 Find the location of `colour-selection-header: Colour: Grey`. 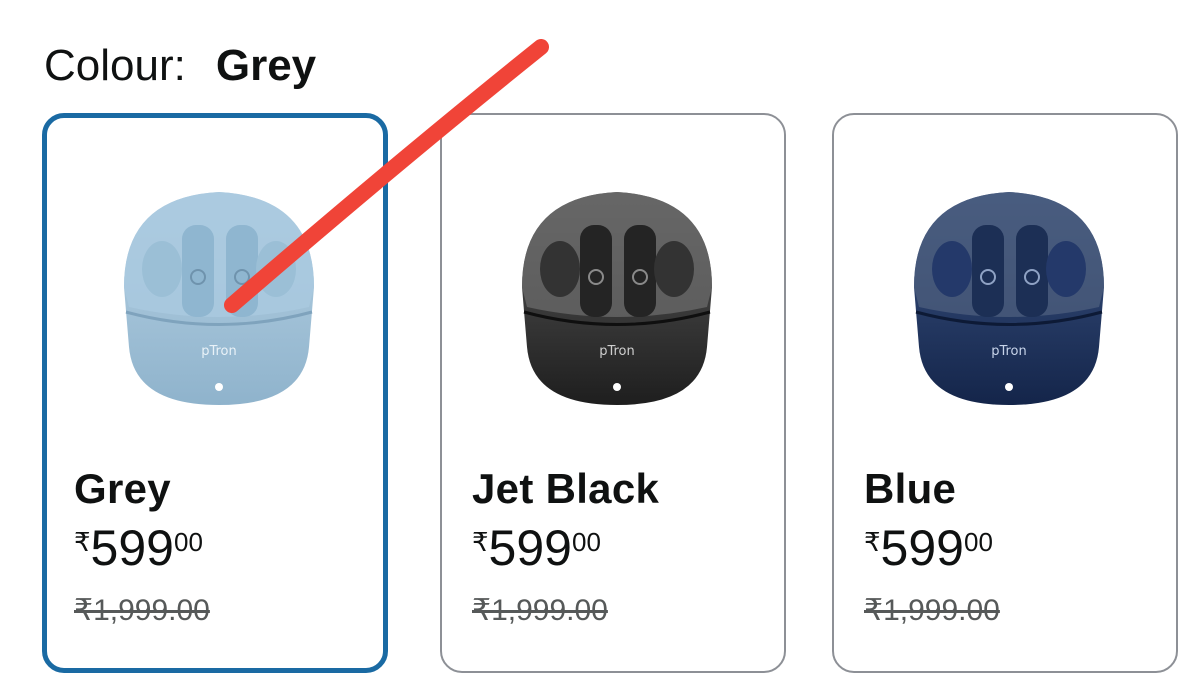

colour-selection-header: Colour: Grey is located at coordinates (180, 66).